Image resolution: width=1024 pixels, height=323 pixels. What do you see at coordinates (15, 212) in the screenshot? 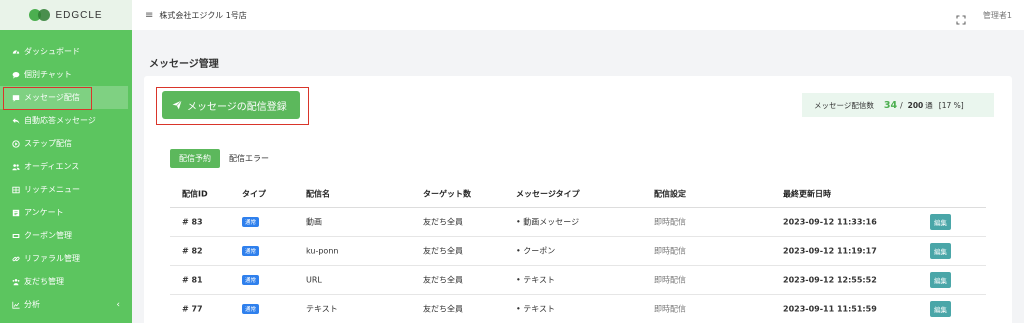
I see `survey-icon` at bounding box center [15, 212].